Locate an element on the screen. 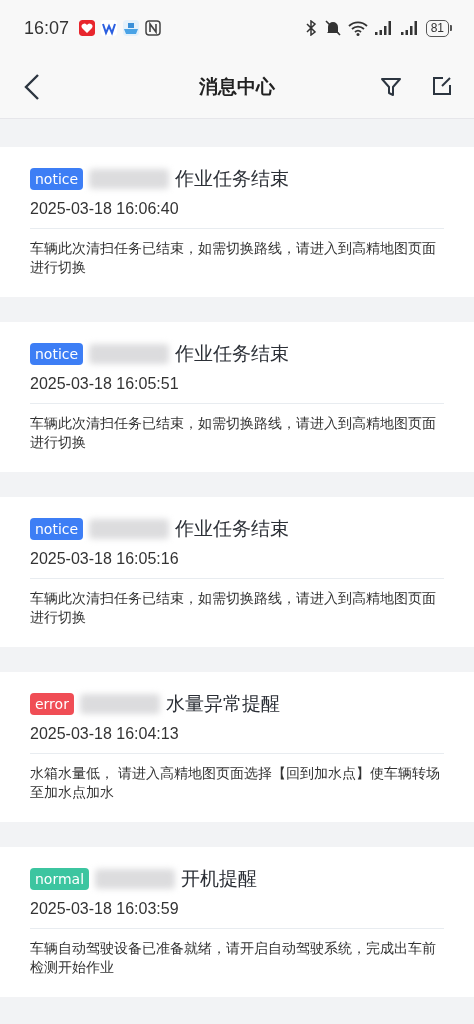 The height and width of the screenshot is (1024, 474). message-time: 2025-03-18 16:04:13 is located at coordinates (104, 733).